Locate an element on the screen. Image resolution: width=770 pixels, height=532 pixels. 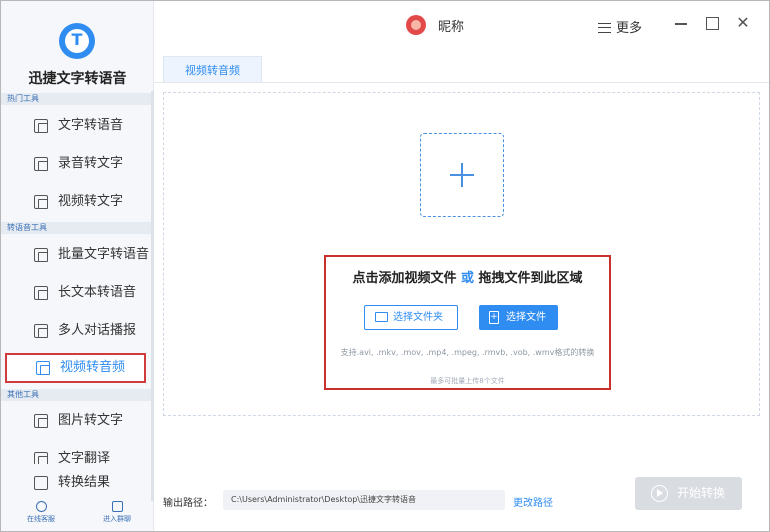
online-support-button: 在线客服 is located at coordinates (41, 512).